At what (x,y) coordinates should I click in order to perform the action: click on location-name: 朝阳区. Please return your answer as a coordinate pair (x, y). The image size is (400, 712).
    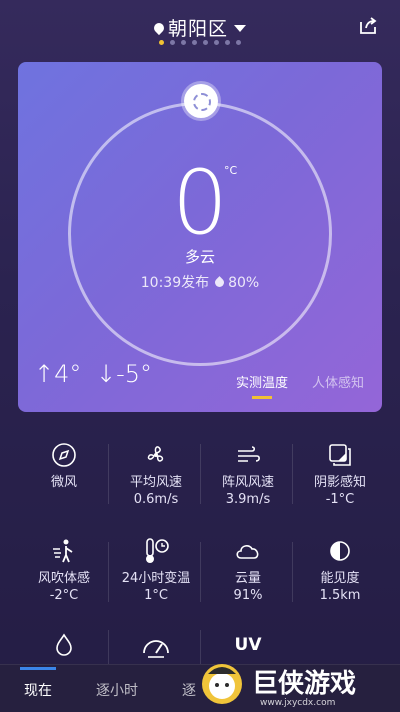
    Looking at the image, I should click on (197, 29).